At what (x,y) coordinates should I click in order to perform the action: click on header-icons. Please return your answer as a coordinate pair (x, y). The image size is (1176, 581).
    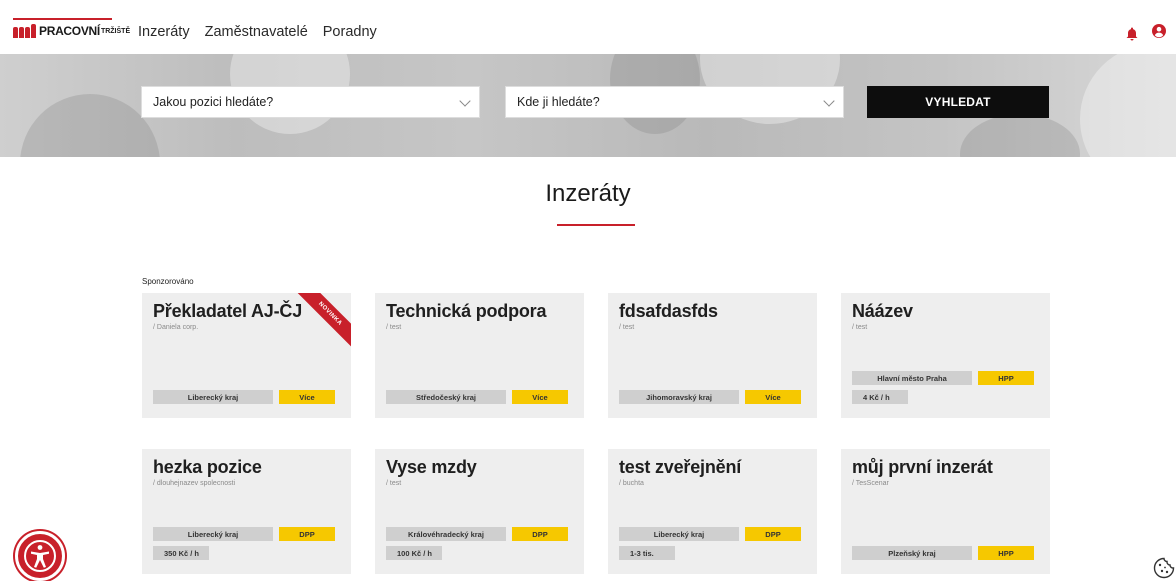
    Looking at the image, I should click on (1146, 33).